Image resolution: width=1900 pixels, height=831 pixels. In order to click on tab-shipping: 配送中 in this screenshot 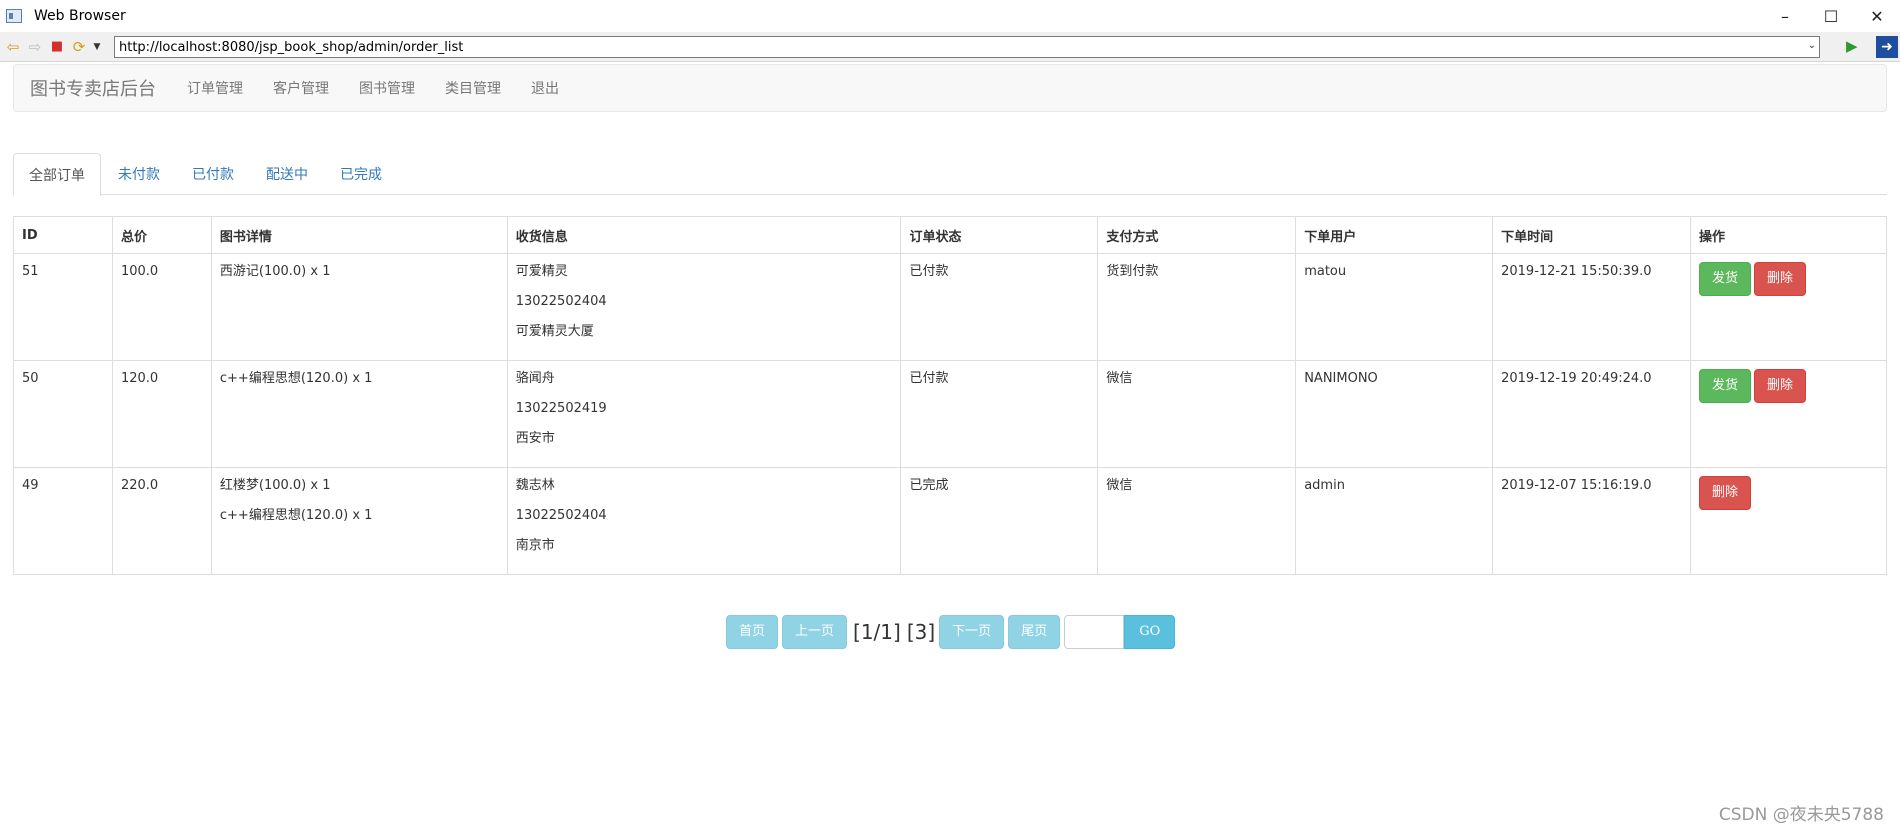, I will do `click(287, 174)`.